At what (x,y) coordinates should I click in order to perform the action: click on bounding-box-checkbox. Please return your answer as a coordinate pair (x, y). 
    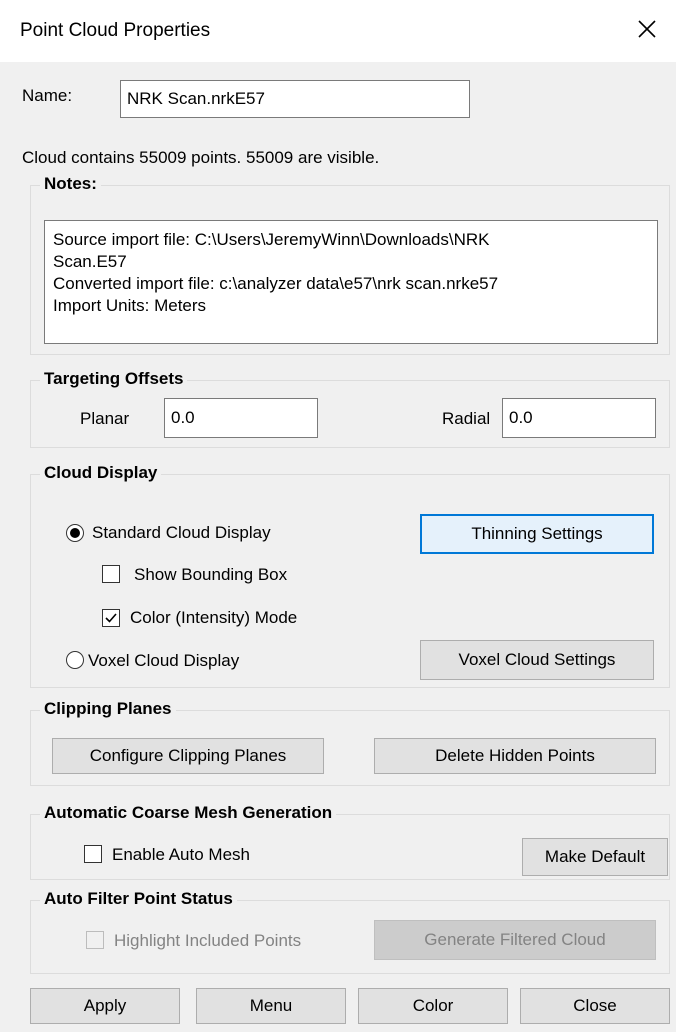
    Looking at the image, I should click on (111, 574).